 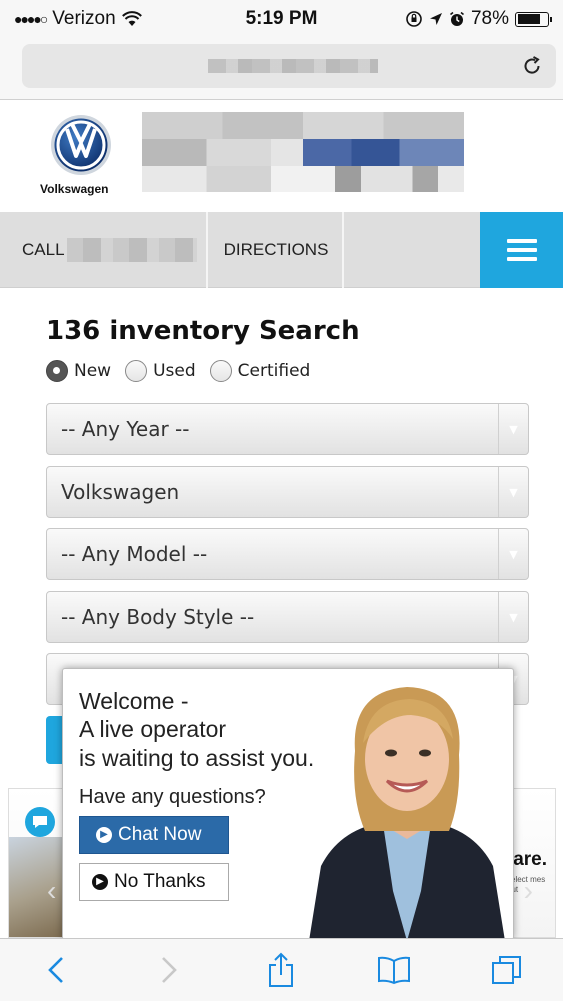 What do you see at coordinates (43, 249) in the screenshot?
I see `call-label: CALL` at bounding box center [43, 249].